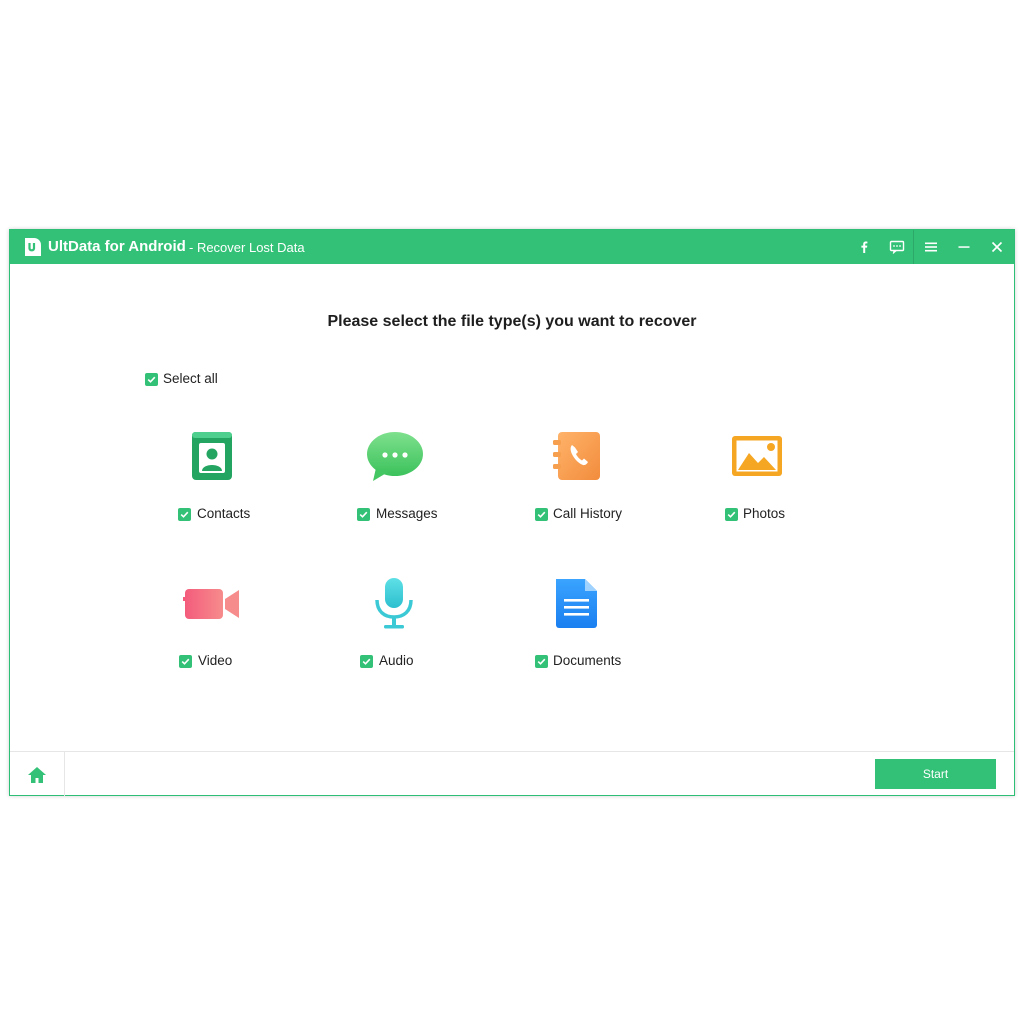 The width and height of the screenshot is (1024, 1024). Describe the element at coordinates (512, 247) in the screenshot. I see `title-bar: UltData for Android - Recover Lost Data` at that location.